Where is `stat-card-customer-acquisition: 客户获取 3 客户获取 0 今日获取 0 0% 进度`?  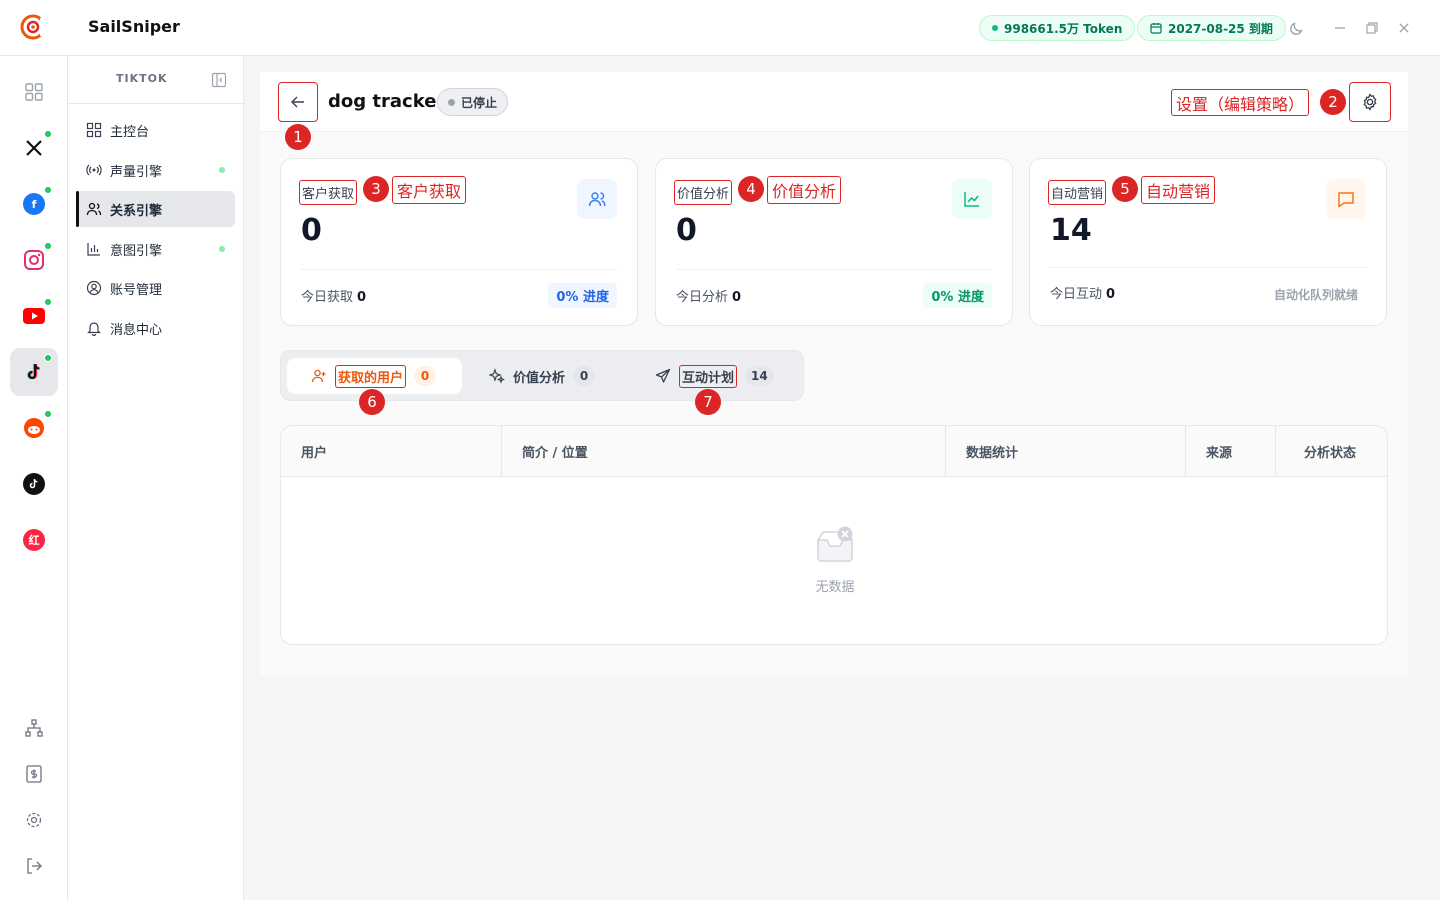 stat-card-customer-acquisition: 客户获取 3 客户获取 0 今日获取 0 0% 进度 is located at coordinates (459, 242).